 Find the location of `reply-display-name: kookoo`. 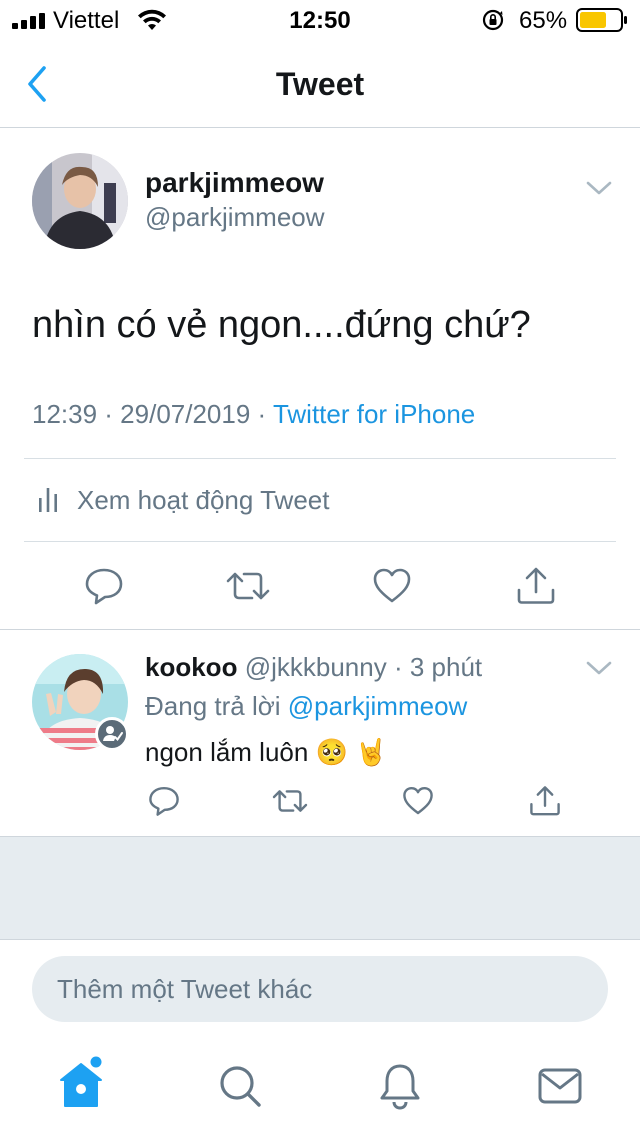

reply-display-name: kookoo is located at coordinates (191, 667).